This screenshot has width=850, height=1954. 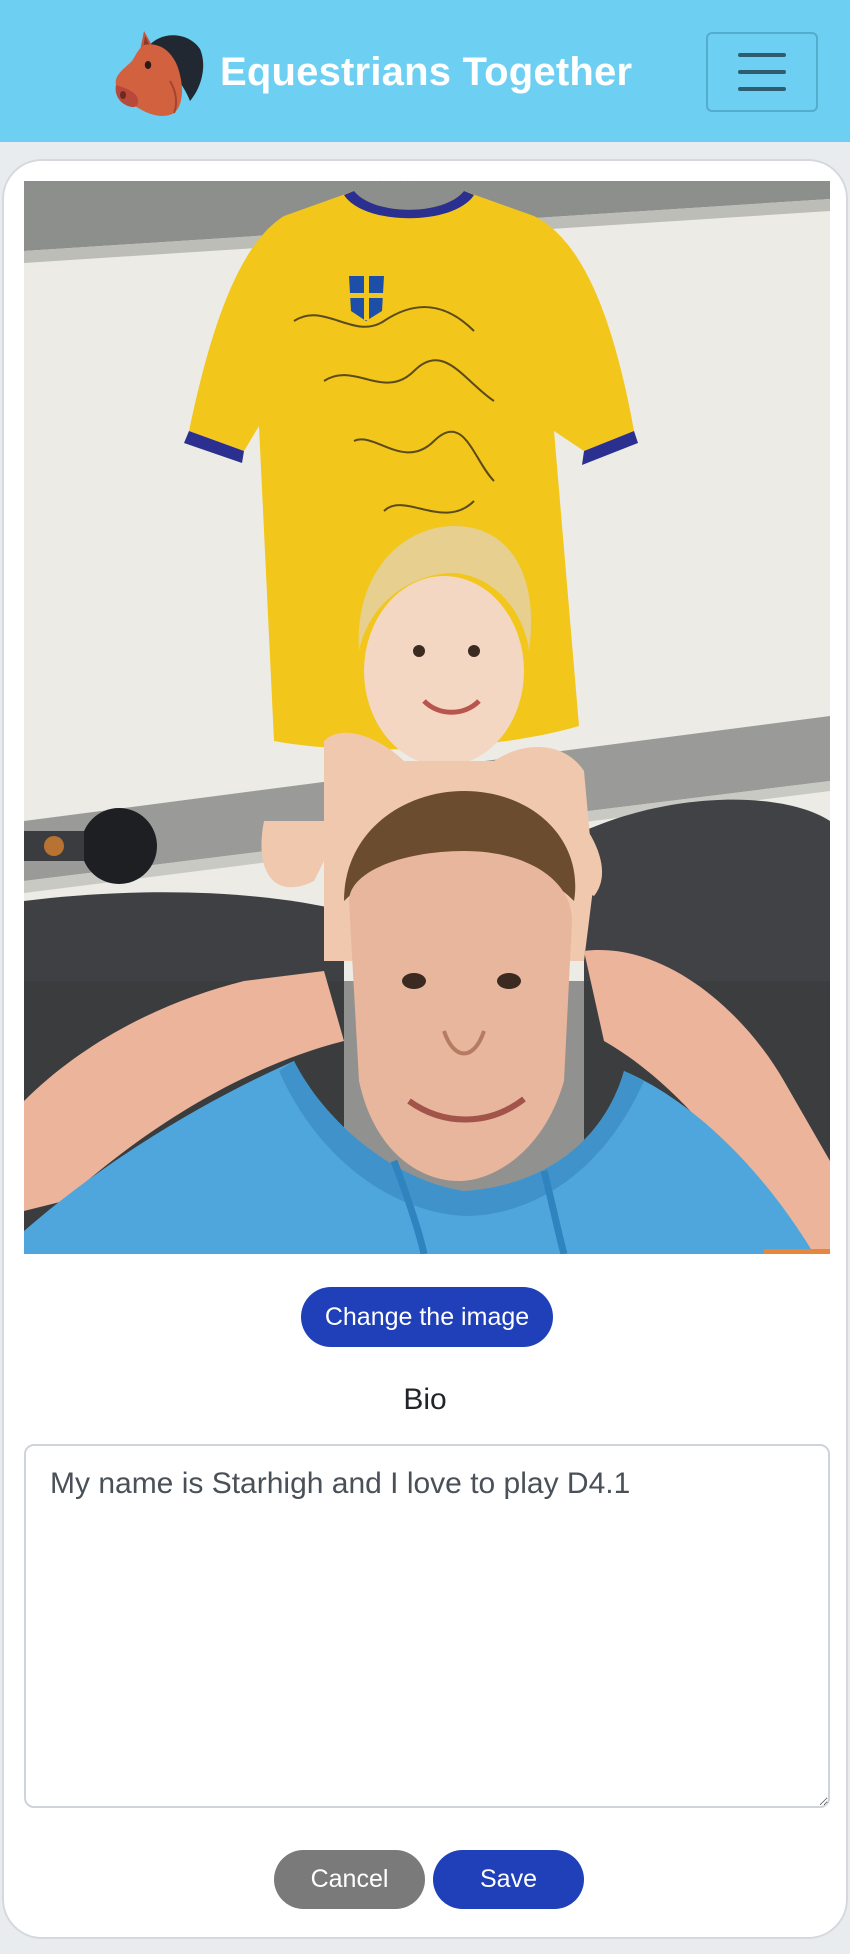 What do you see at coordinates (762, 55) in the screenshot?
I see `hamburger-menu-icon` at bounding box center [762, 55].